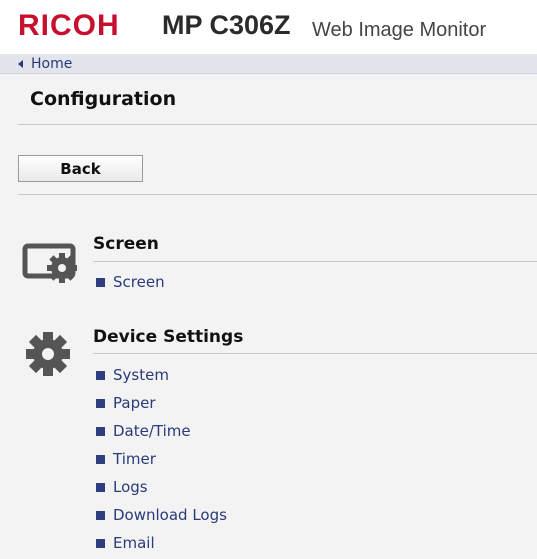  I want to click on link-label: Logs, so click(130, 487).